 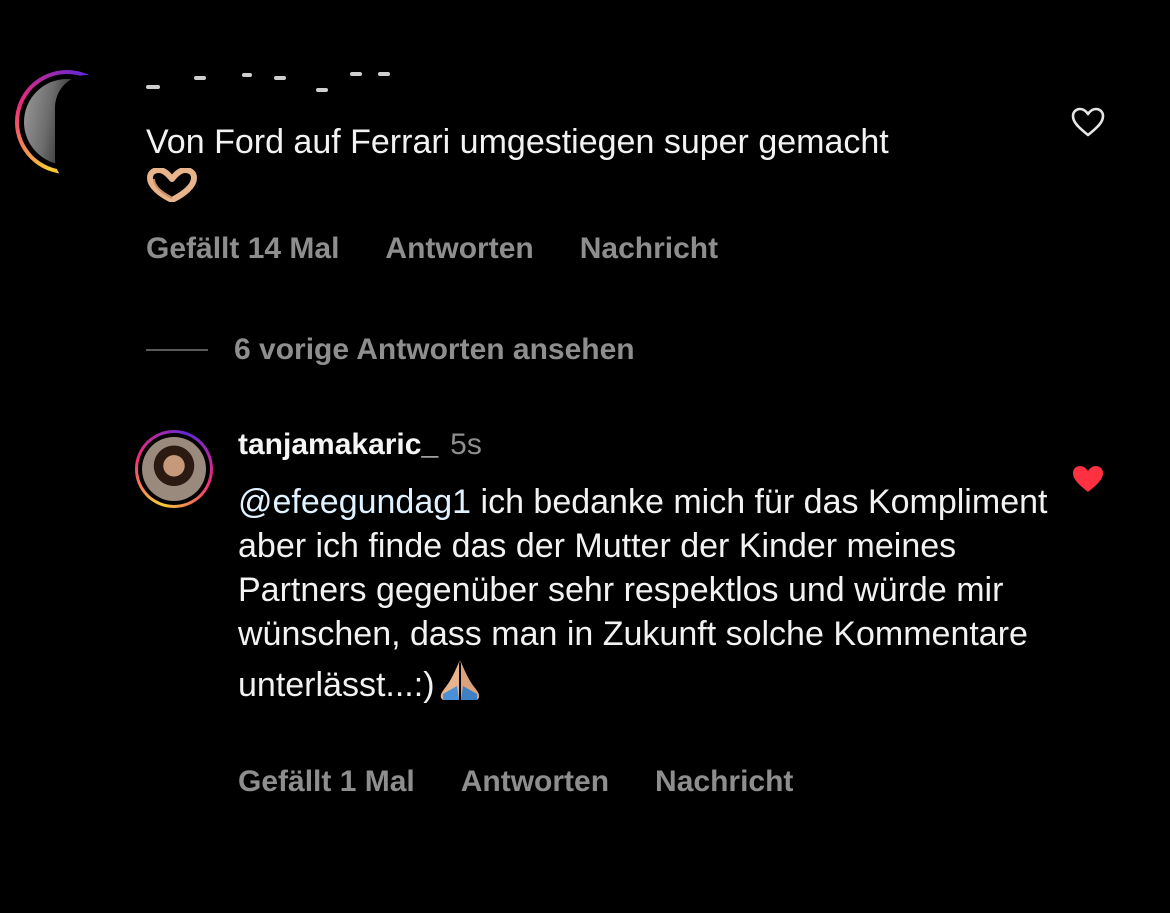 I want to click on reply-header: tanjamakaric_ 5s, so click(x=360, y=445).